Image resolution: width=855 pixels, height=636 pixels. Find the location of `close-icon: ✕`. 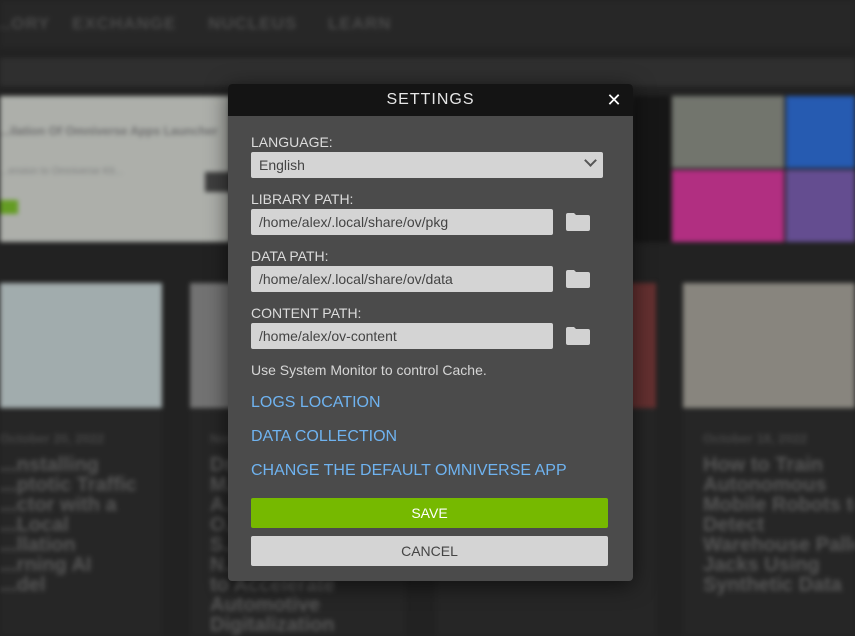

close-icon: ✕ is located at coordinates (614, 100).